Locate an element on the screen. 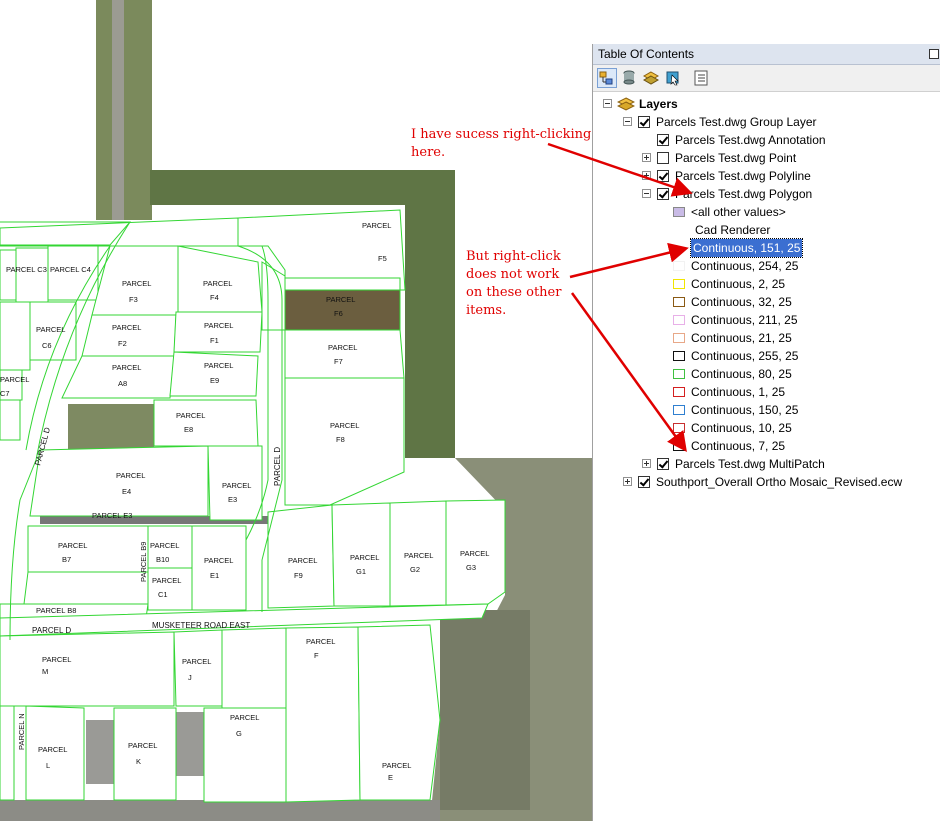 This screenshot has width=940, height=821. parcel-label-f9: PARCEL is located at coordinates (302, 560).